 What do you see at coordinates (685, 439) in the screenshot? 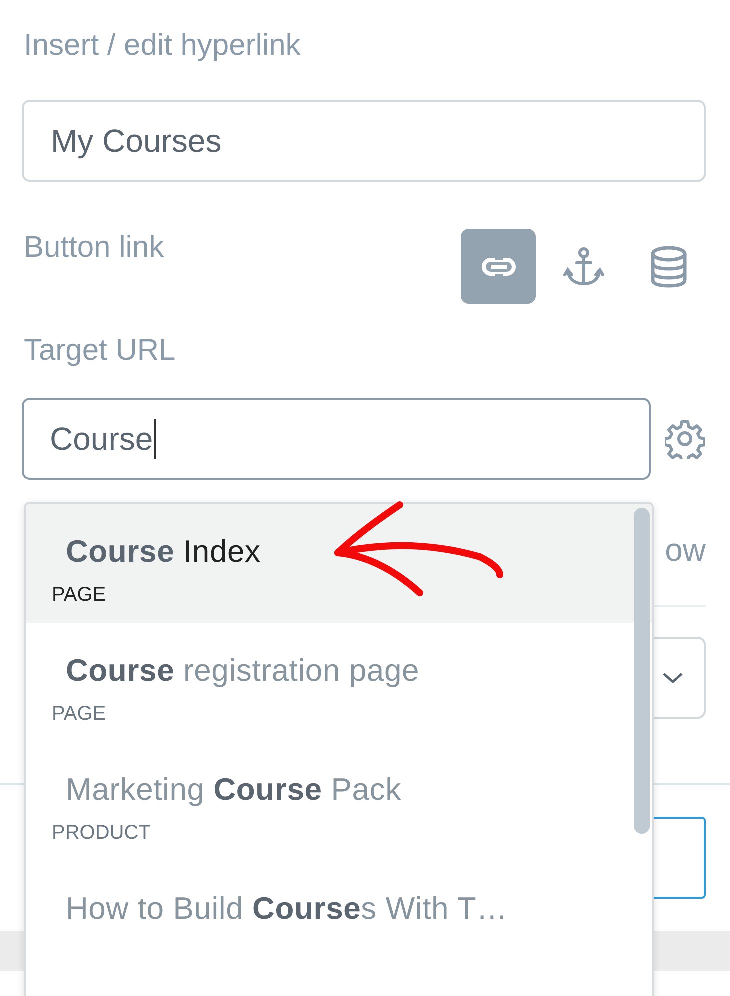
I see `settings-icon` at bounding box center [685, 439].